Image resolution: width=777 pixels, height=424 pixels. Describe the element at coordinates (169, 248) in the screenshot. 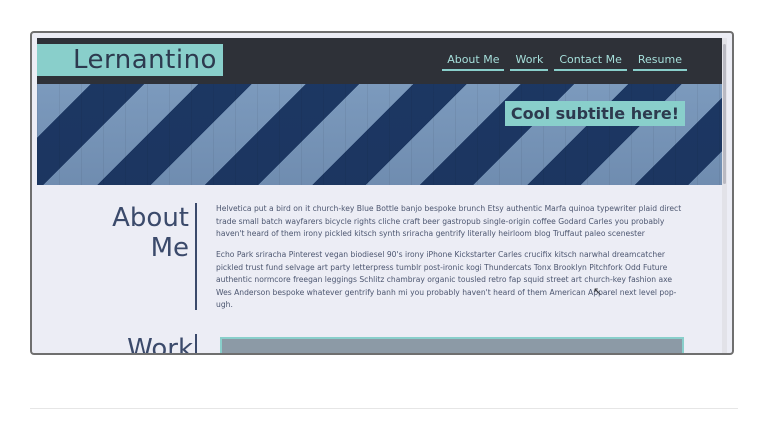

I see `about-title-line2: Me` at that location.